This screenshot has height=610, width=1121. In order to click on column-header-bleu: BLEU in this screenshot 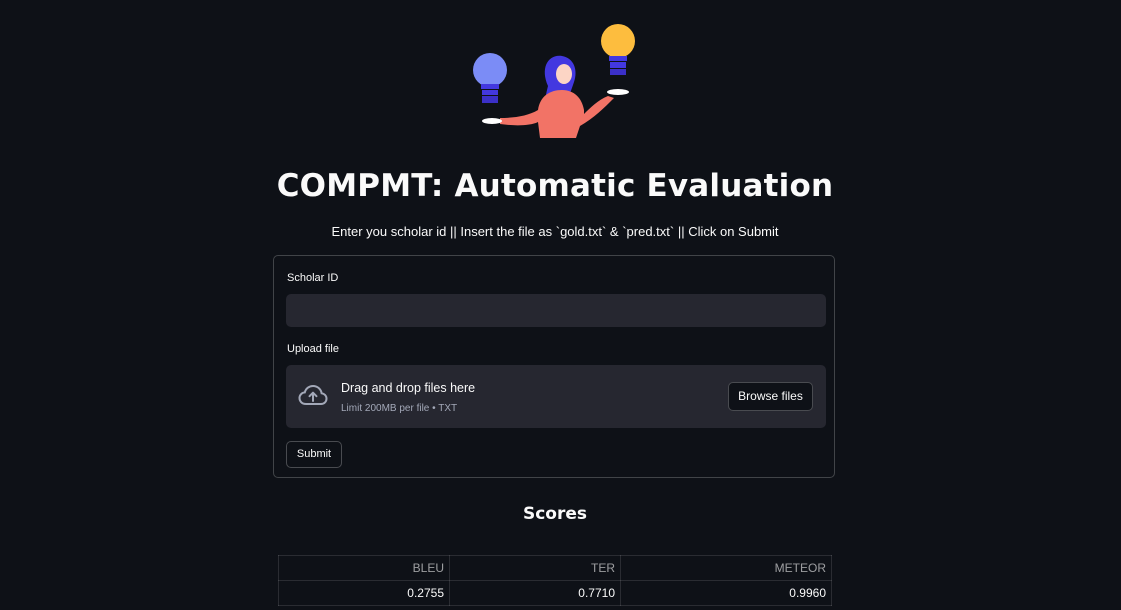, I will do `click(364, 568)`.